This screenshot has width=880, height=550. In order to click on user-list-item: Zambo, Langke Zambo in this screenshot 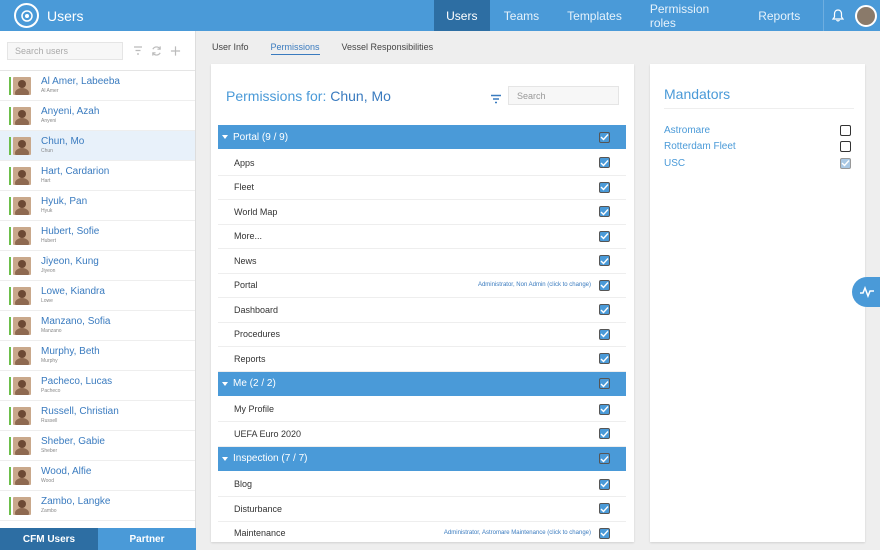, I will do `click(97, 506)`.